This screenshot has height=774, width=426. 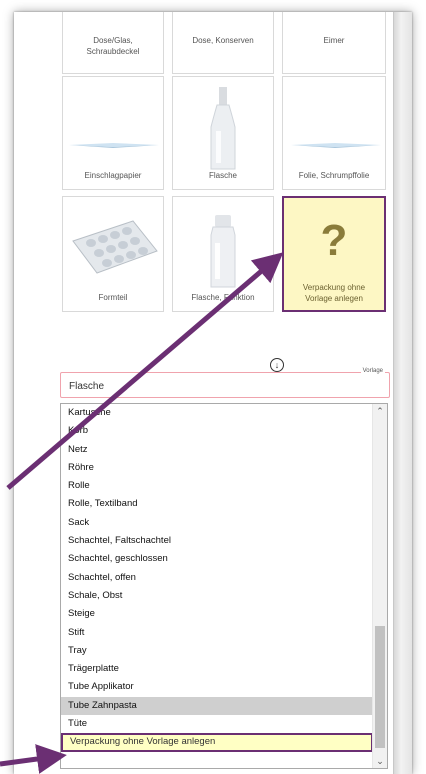 What do you see at coordinates (402, 393) in the screenshot?
I see `panel-edge` at bounding box center [402, 393].